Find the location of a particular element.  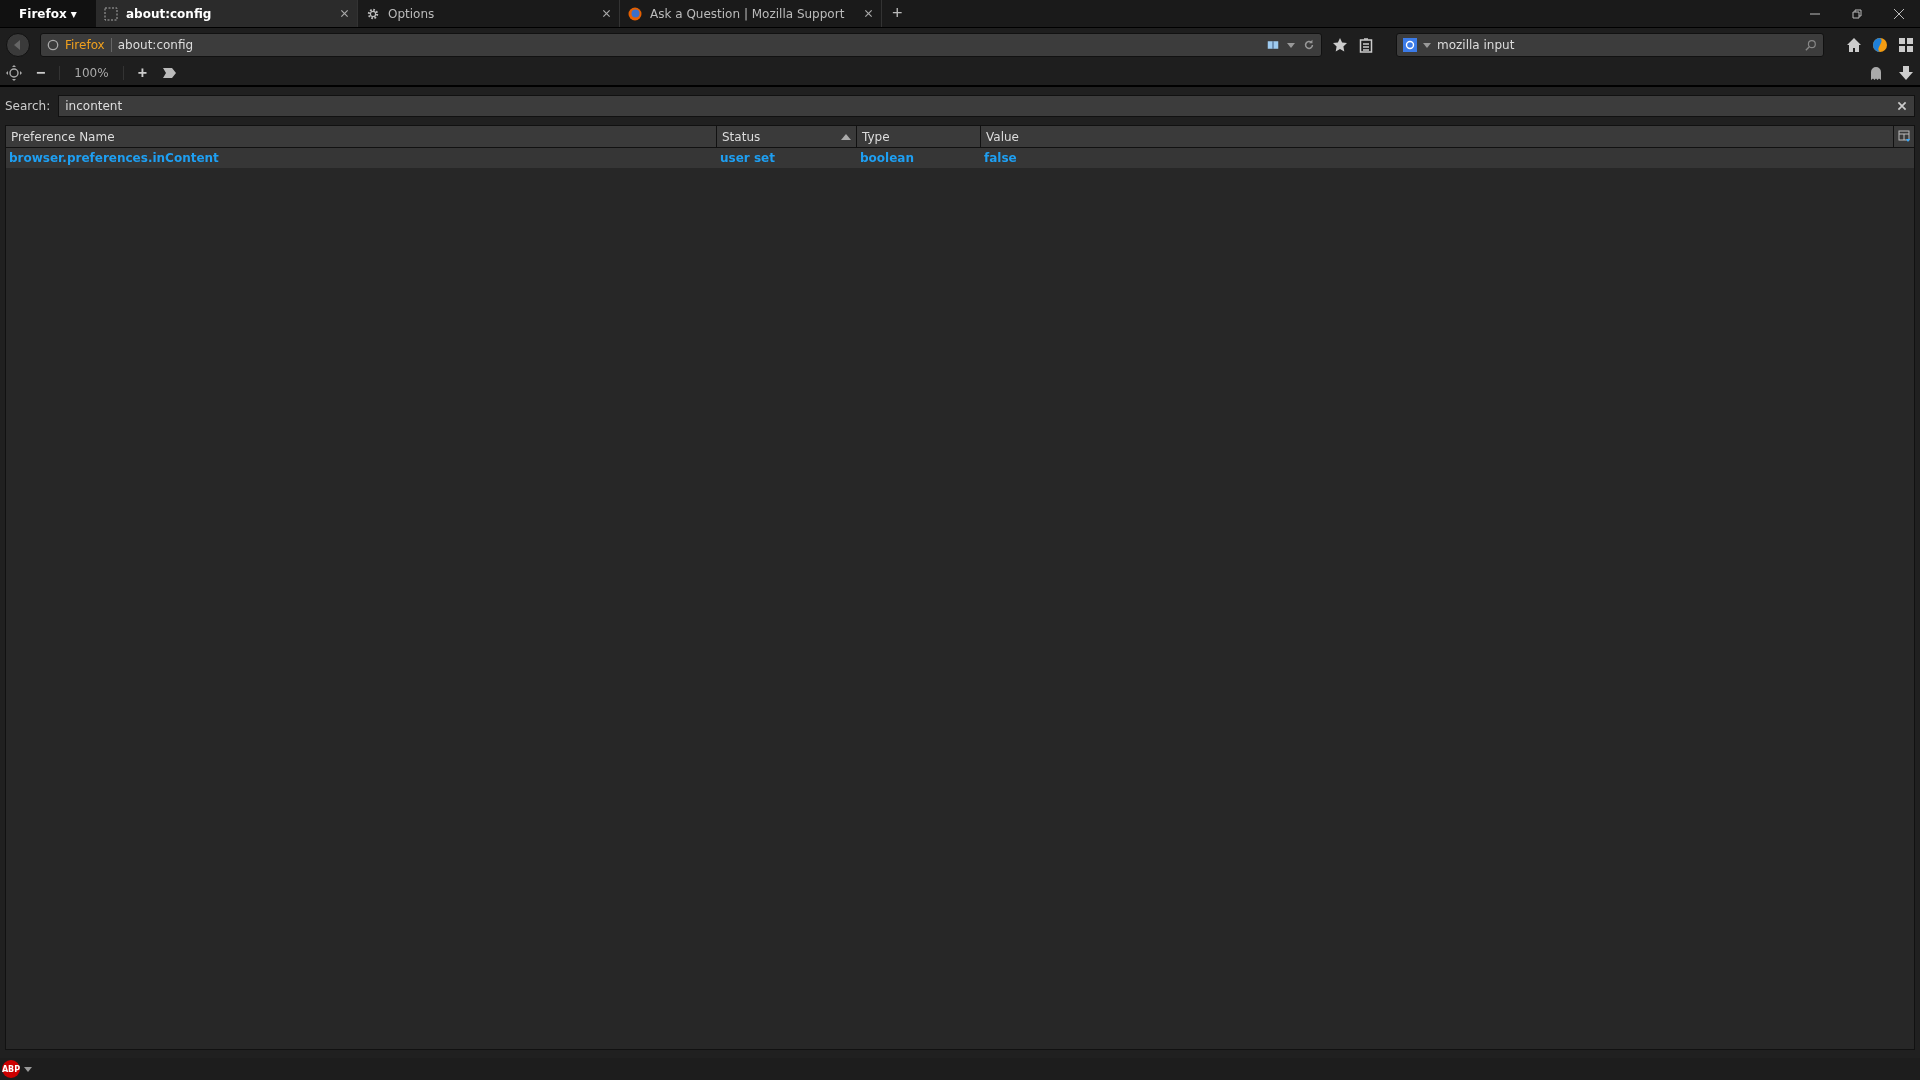

zoom-in-button: + is located at coordinates (142, 73).